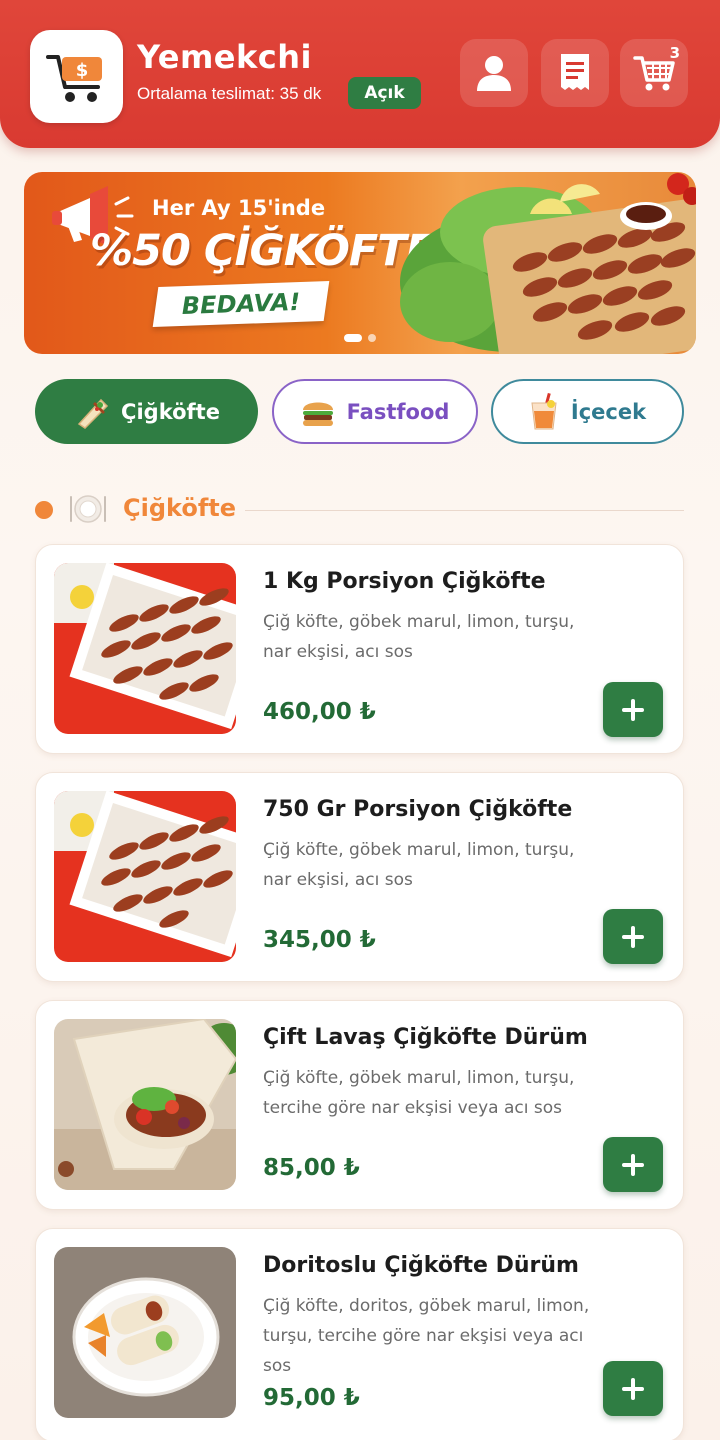 The width and height of the screenshot is (720, 1440). Describe the element at coordinates (464, 510) in the screenshot. I see `section-divider` at that location.